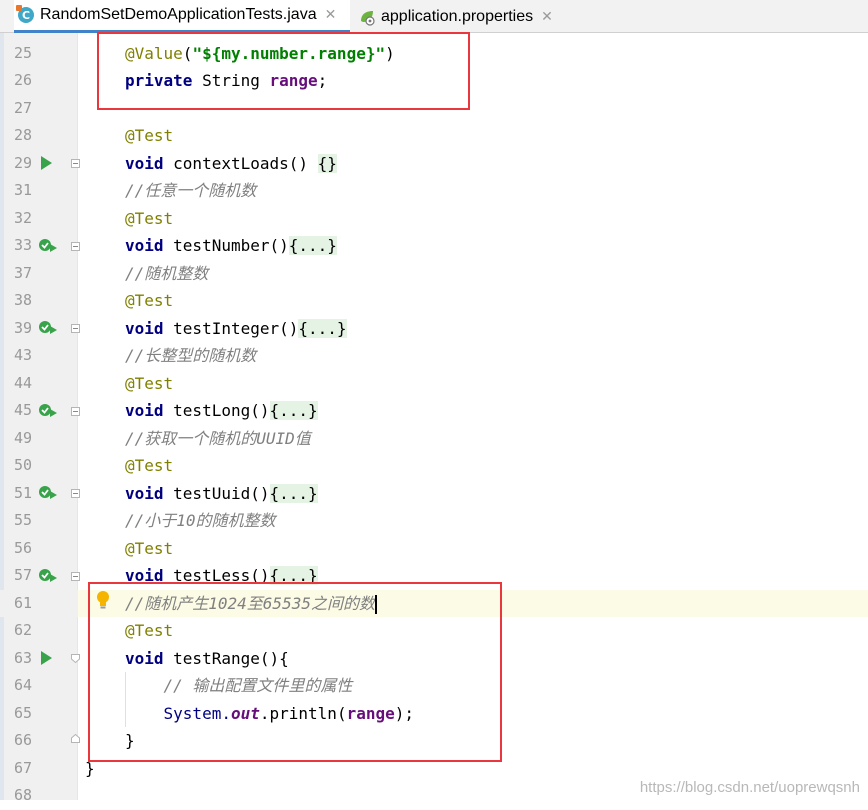 The width and height of the screenshot is (868, 810). Describe the element at coordinates (75, 738) in the screenshot. I see `fold-end-icon` at that location.